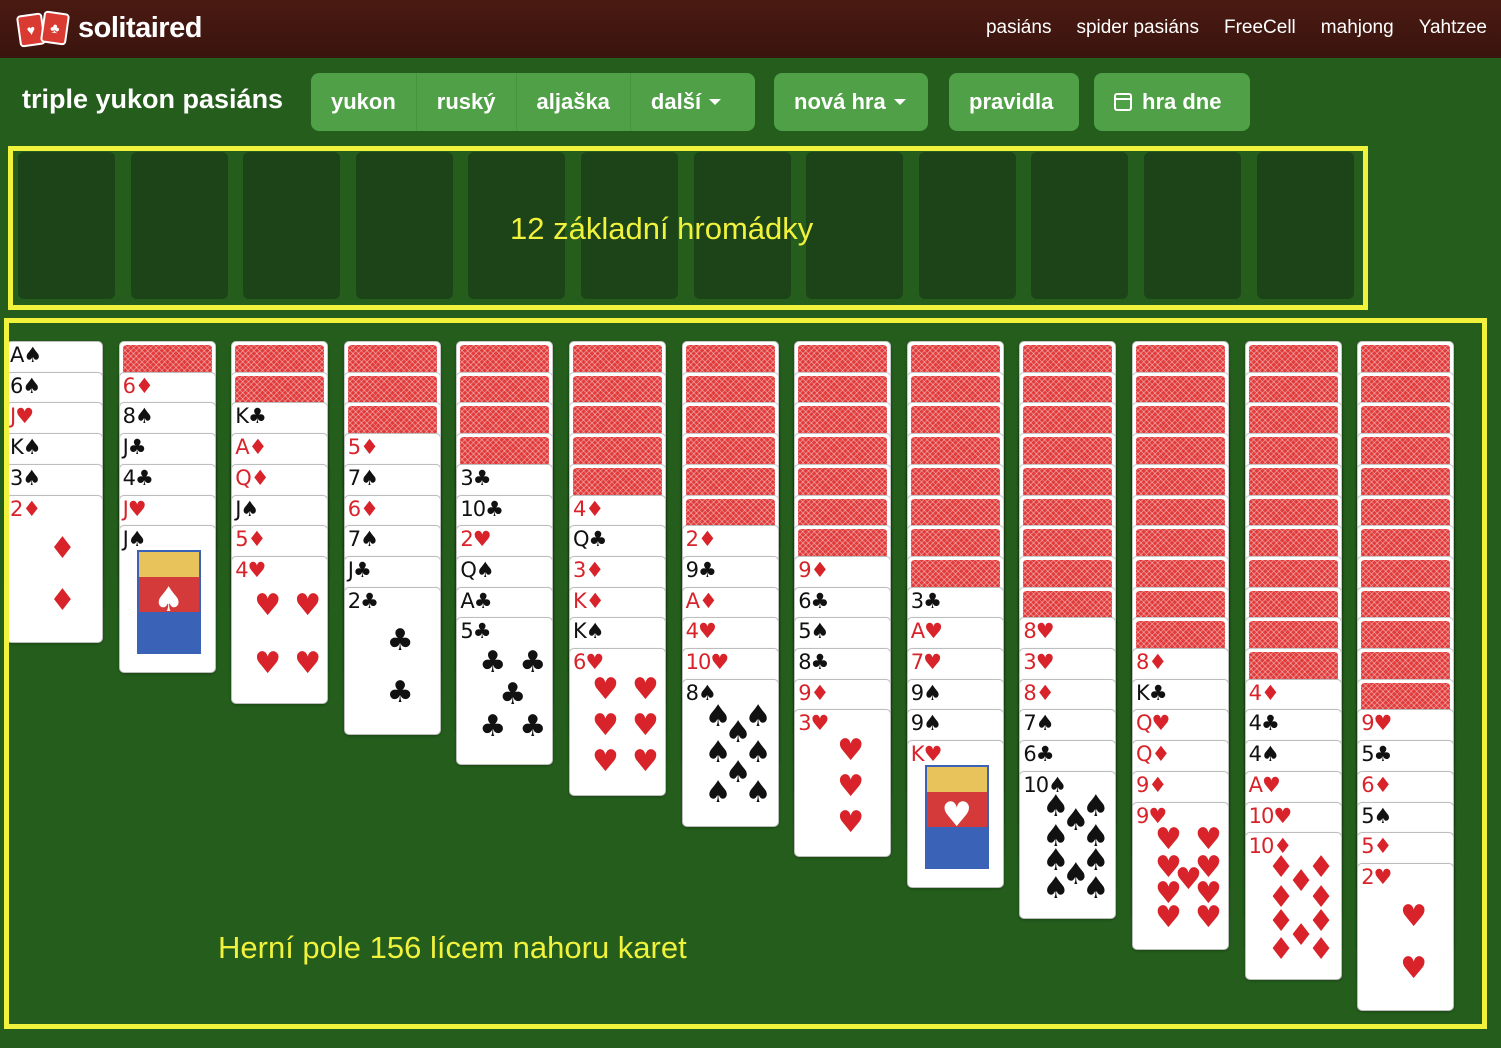 Image resolution: width=1501 pixels, height=1048 pixels. Describe the element at coordinates (1019, 28) in the screenshot. I see `nav-link-solitaire: pasiáns` at that location.